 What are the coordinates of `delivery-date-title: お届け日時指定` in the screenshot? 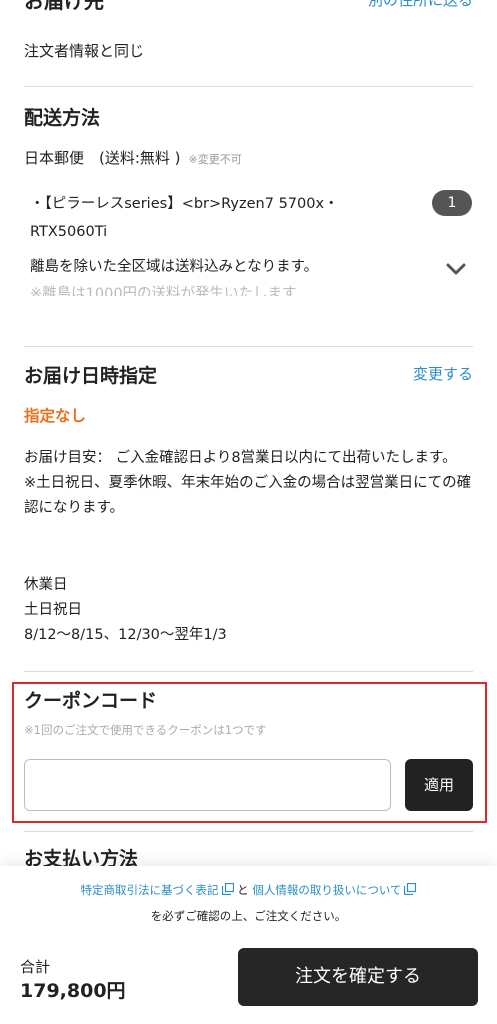 It's located at (91, 376).